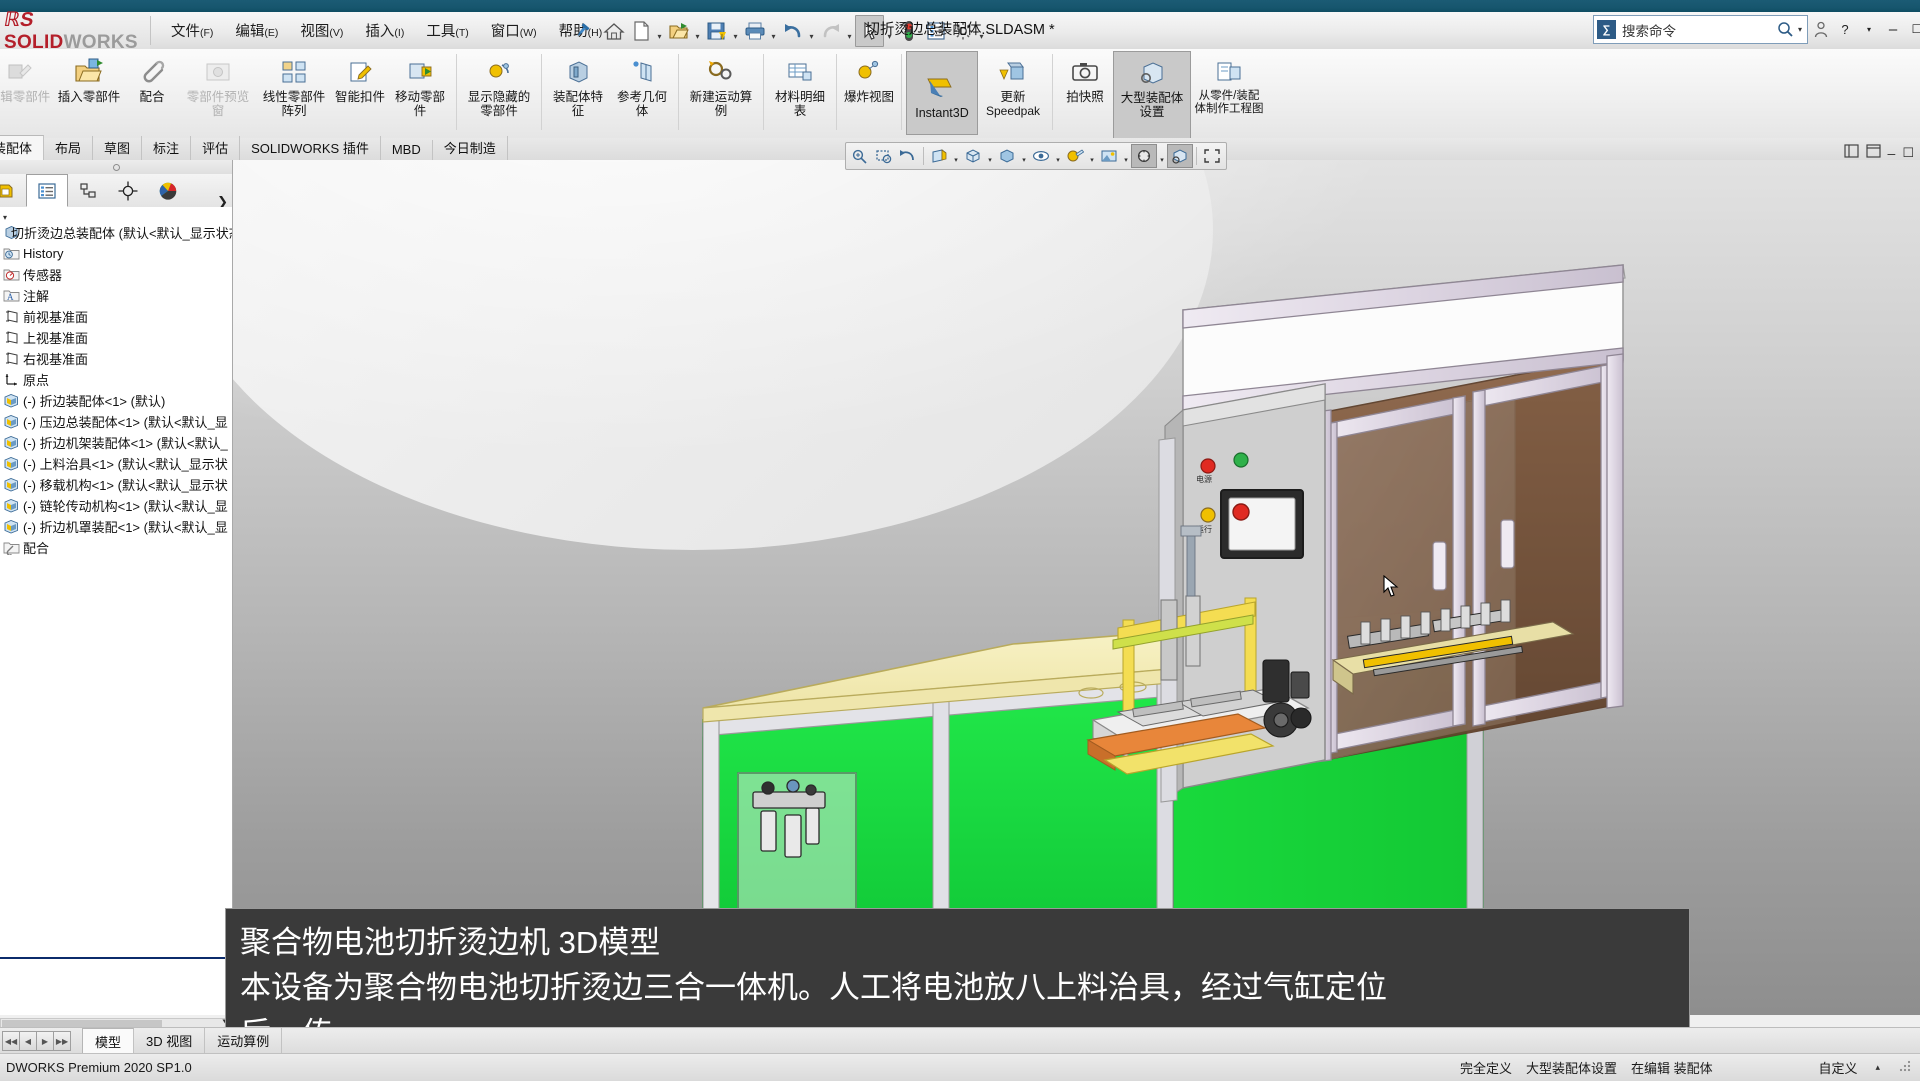 This screenshot has height=1081, width=1920. I want to click on previous-tab-button: ◀, so click(28, 1041).